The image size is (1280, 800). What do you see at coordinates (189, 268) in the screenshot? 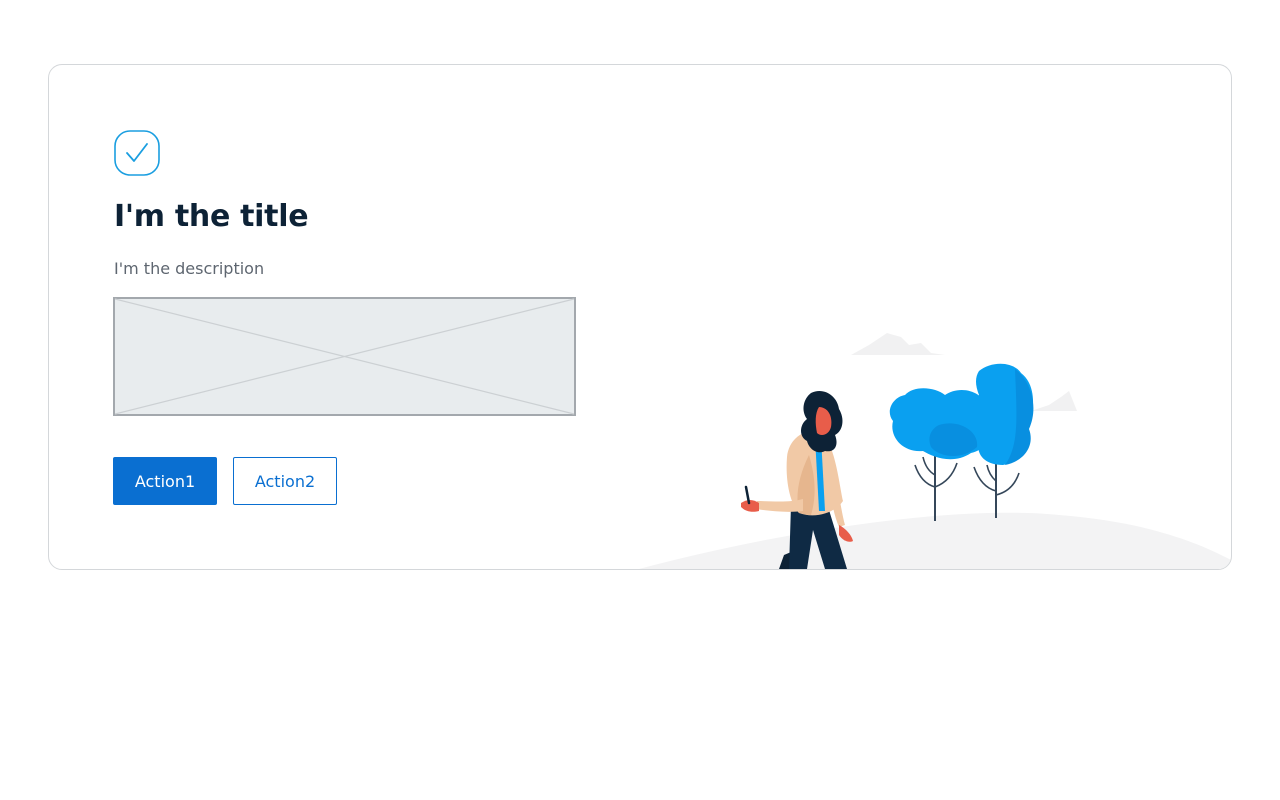
I see `card-description: I'm the description` at bounding box center [189, 268].